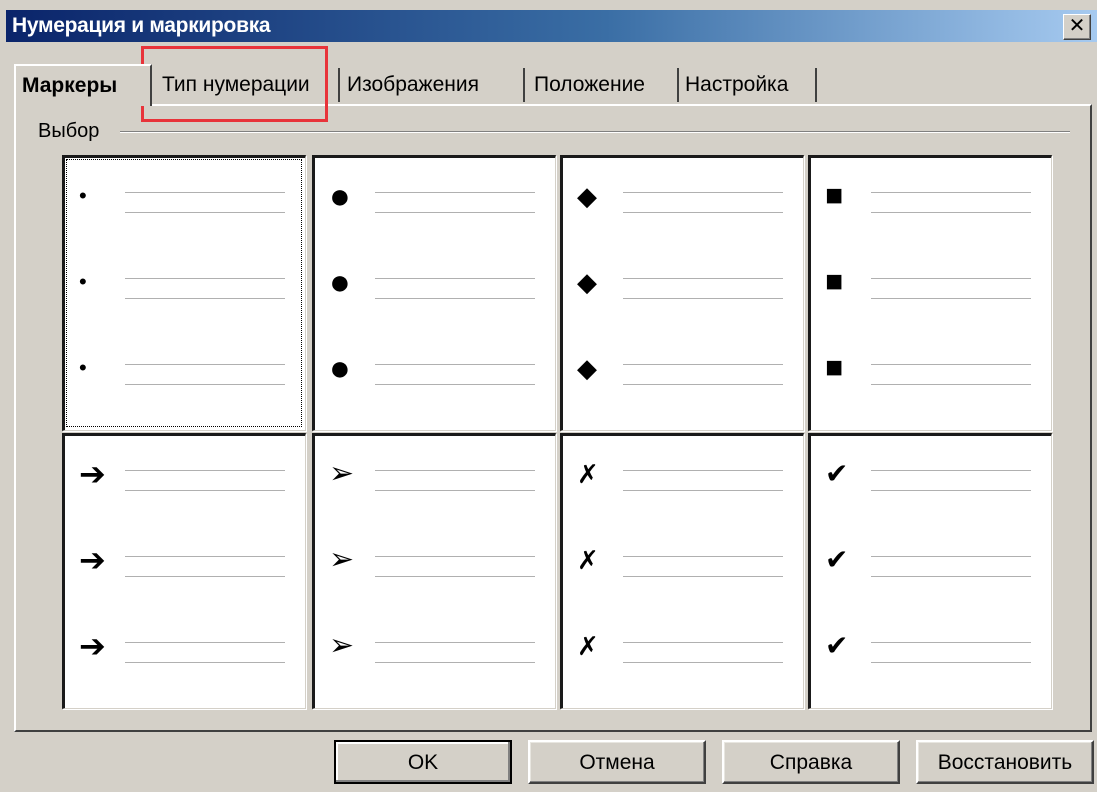 Image resolution: width=1097 pixels, height=792 pixels. What do you see at coordinates (747, 85) in the screenshot?
I see `tab-settings: Настройка` at bounding box center [747, 85].